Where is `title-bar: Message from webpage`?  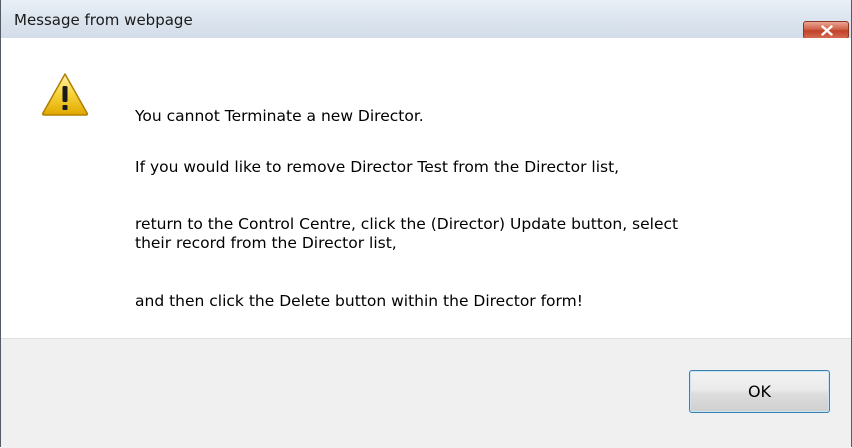
title-bar: Message from webpage is located at coordinates (426, 19).